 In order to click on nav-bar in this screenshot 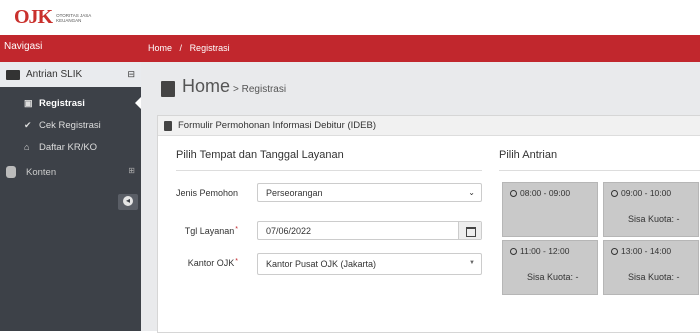, I will do `click(350, 48)`.